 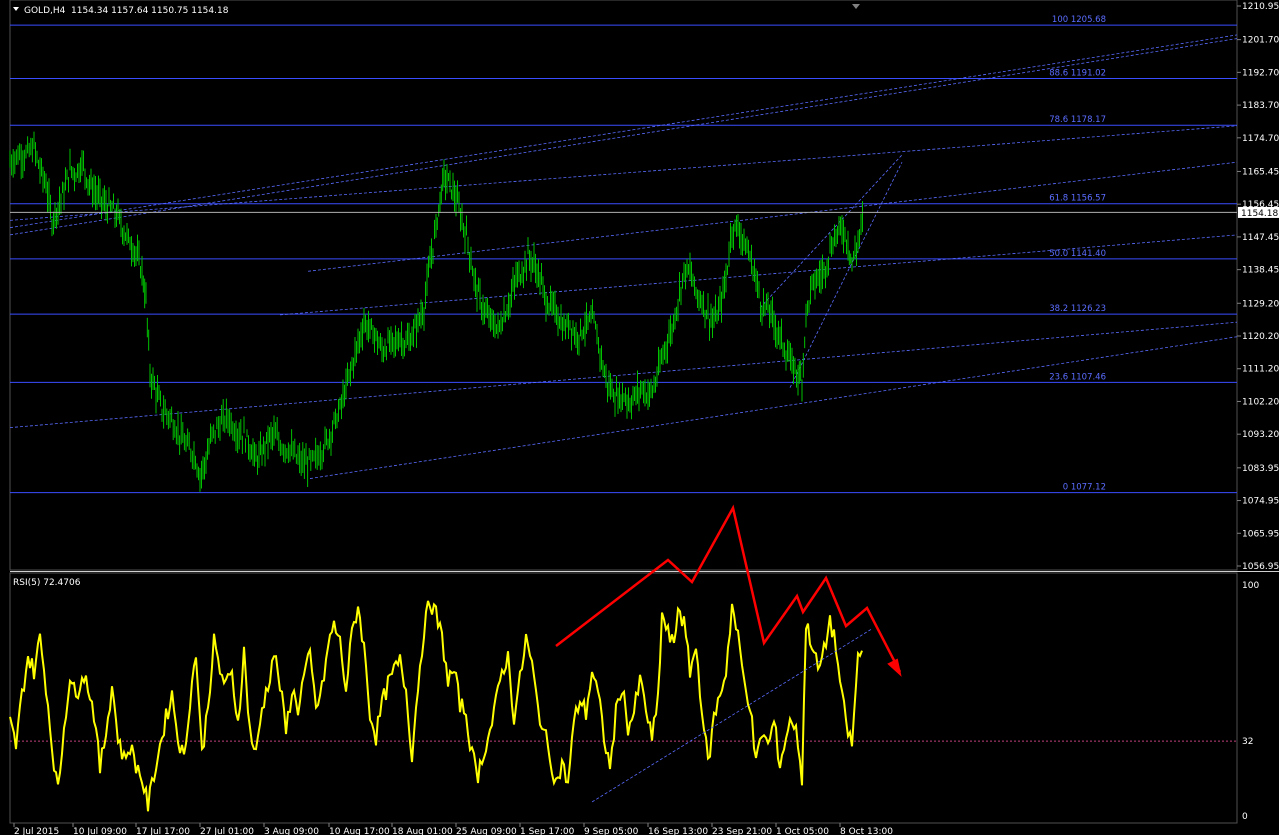 I want to click on rsi-level-label: 100, so click(x=1250, y=586).